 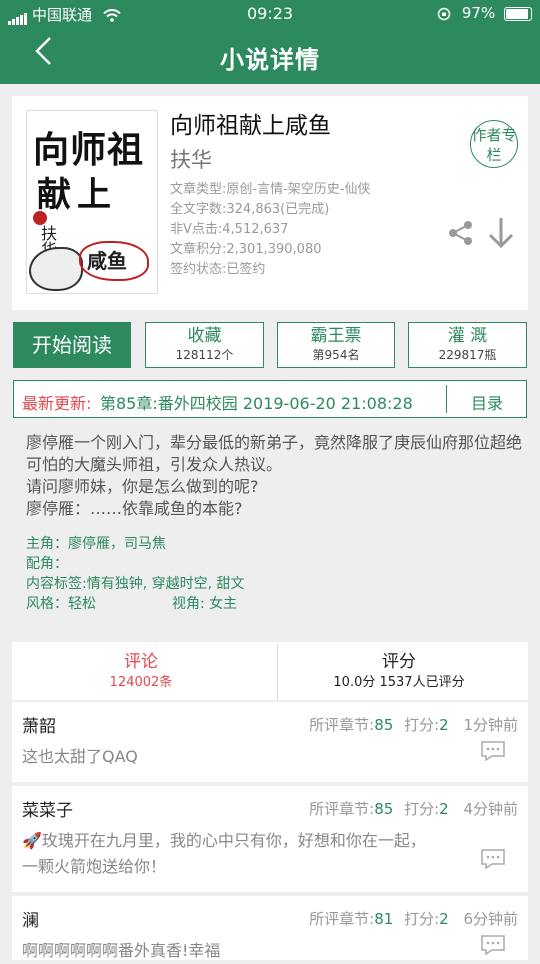 I want to click on tag-style: 风格：轻松, so click(x=61, y=604).